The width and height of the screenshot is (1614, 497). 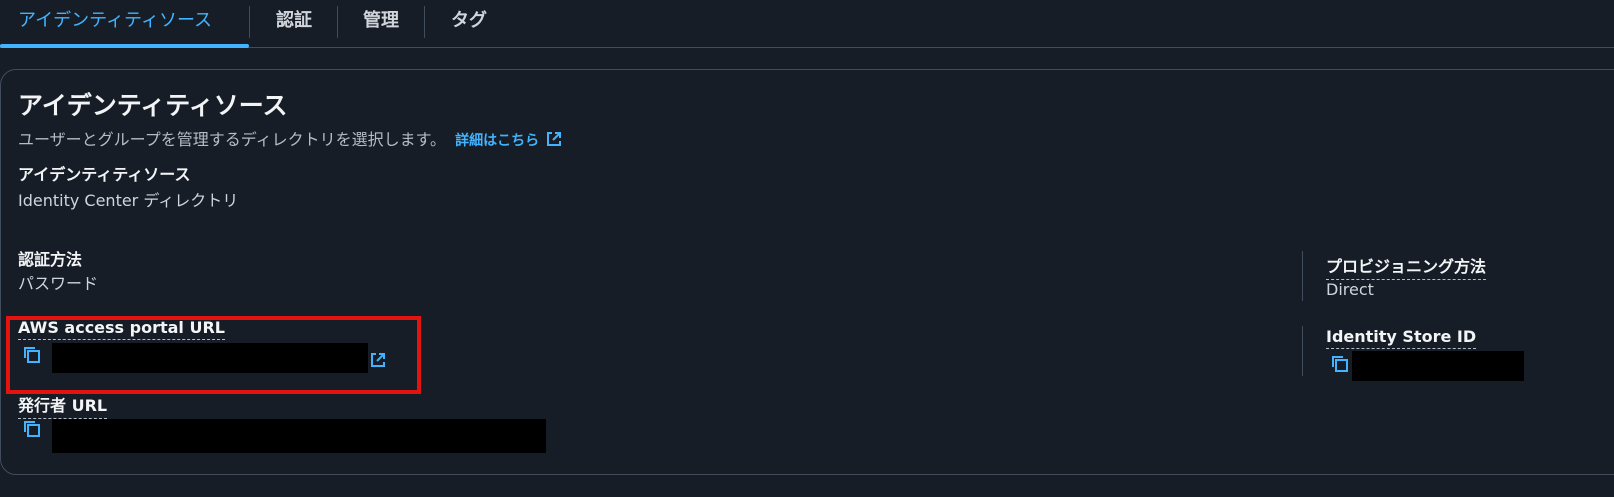 What do you see at coordinates (1350, 289) in the screenshot?
I see `provisioning-value: Direct` at bounding box center [1350, 289].